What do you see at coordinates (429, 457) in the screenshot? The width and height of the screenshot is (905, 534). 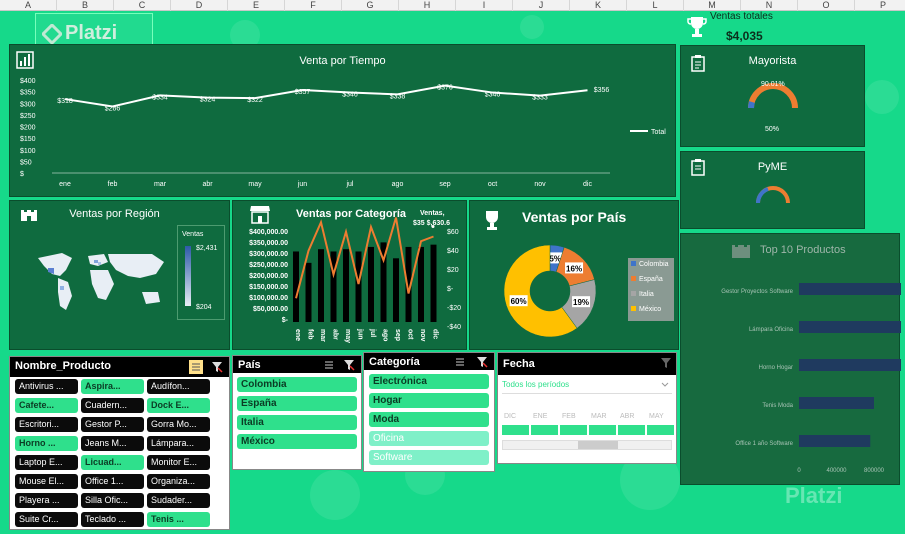 I see `slicer-categoria-item: Software` at bounding box center [429, 457].